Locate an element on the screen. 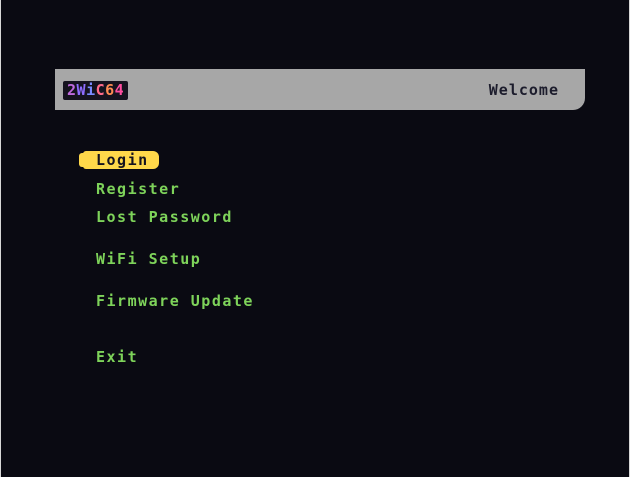 The image size is (630, 477). menu-item-lost-password: Lost Password is located at coordinates (164, 217).